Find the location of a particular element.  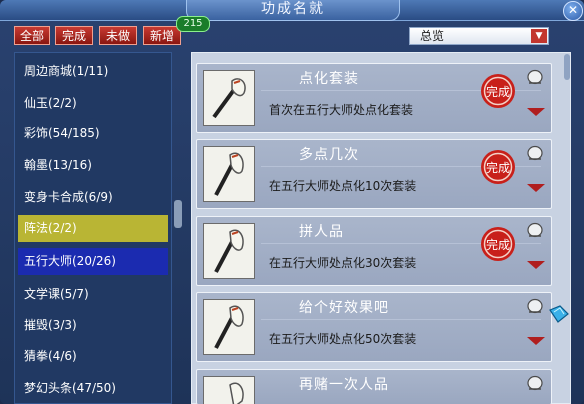

dropdown-arrow-icon: ▼ is located at coordinates (539, 36).